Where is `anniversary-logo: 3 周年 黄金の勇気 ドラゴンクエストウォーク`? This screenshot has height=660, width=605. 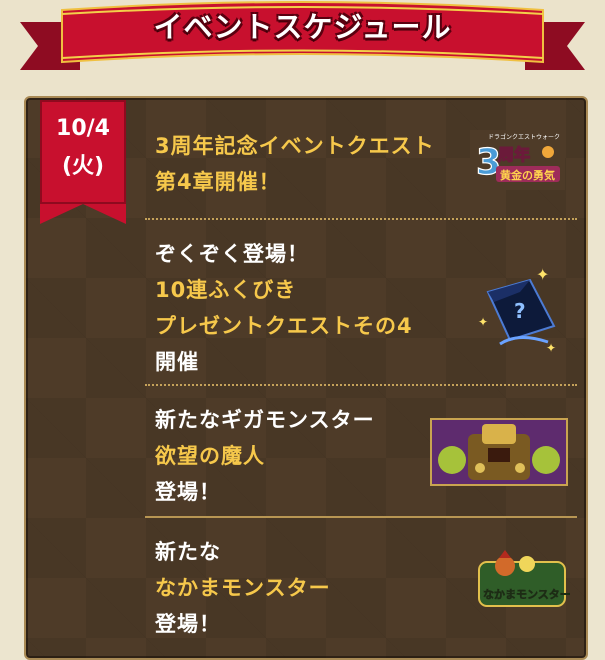
anniversary-logo: 3 周年 黄金の勇気 ドラゴンクエストウォーク is located at coordinates (517, 160).